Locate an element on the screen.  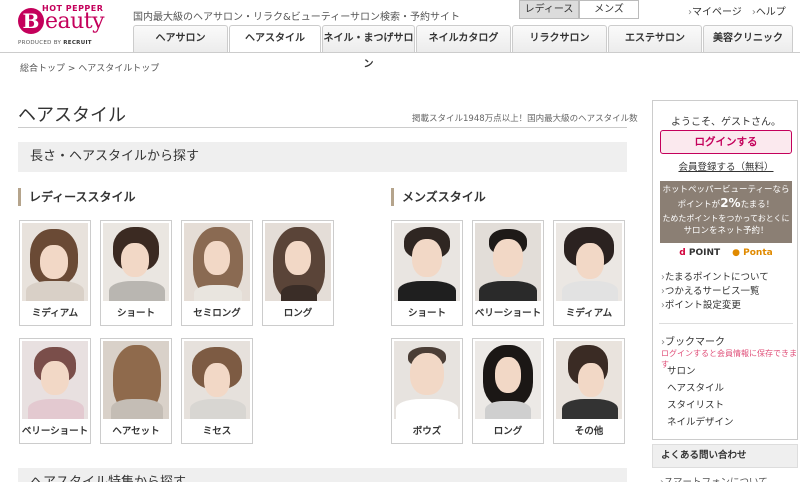
logo-produced-by: PRODUCED BY RECRUIT is located at coordinates (55, 43).